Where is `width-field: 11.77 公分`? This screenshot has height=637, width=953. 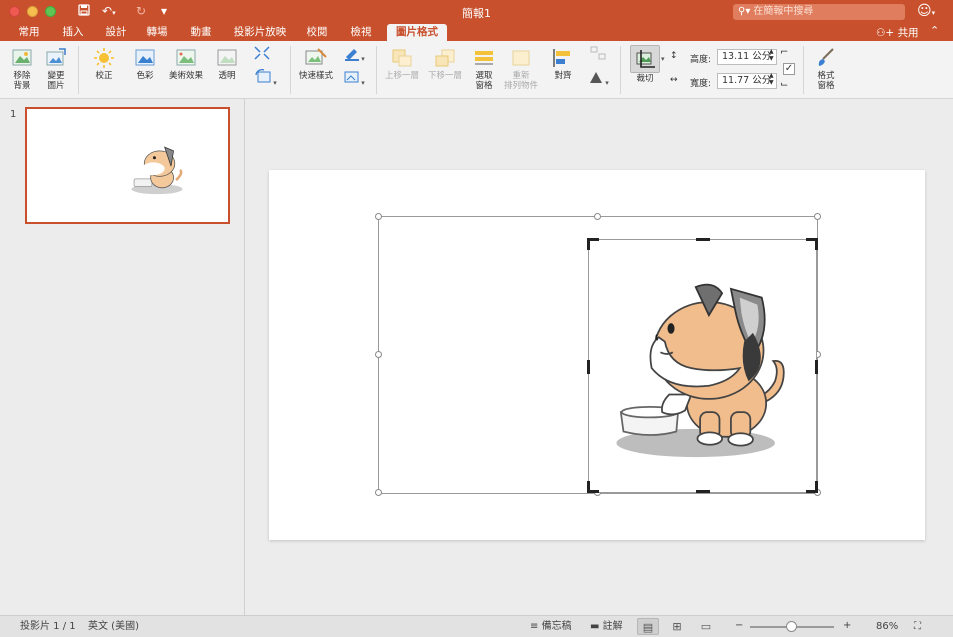
width-field: 11.77 公分 is located at coordinates (747, 81).